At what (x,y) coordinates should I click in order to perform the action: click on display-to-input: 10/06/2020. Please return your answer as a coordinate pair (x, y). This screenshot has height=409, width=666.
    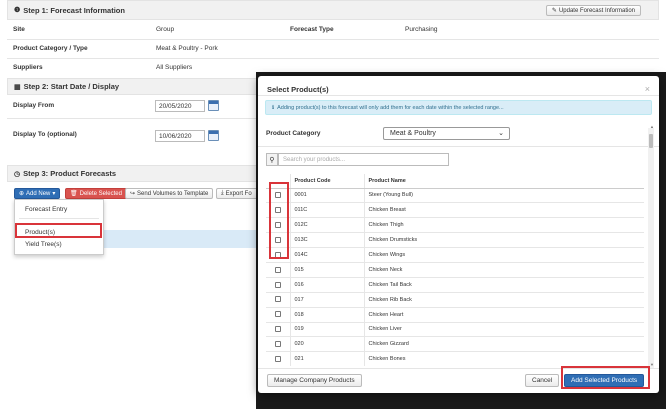
    Looking at the image, I should click on (180, 136).